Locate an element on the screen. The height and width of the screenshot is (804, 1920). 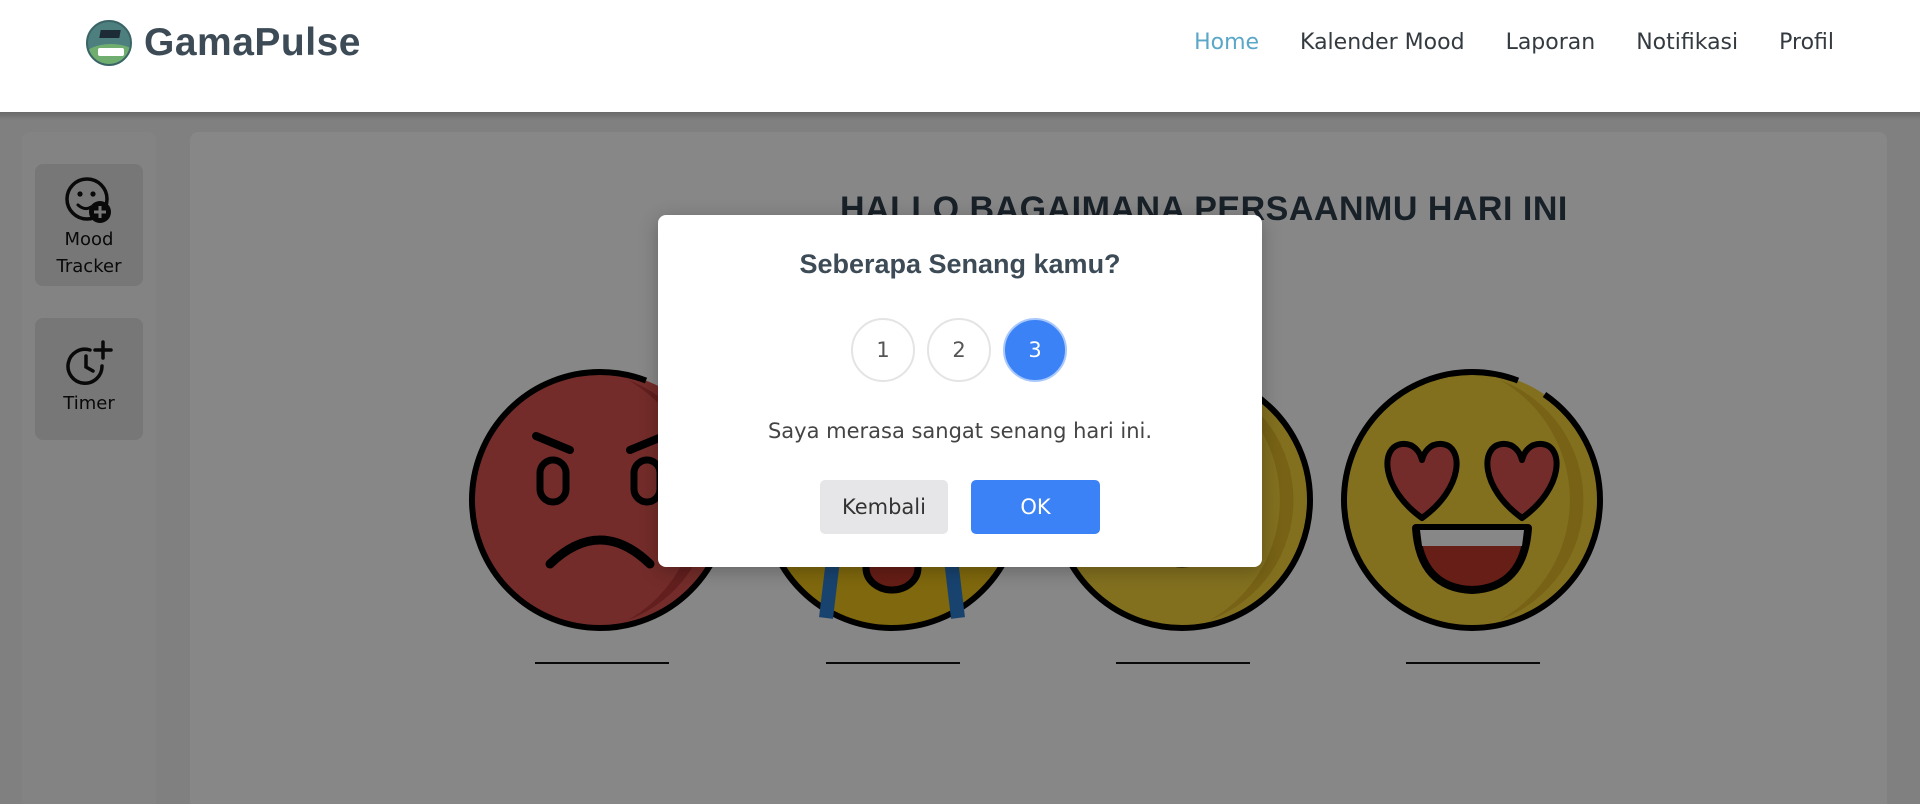
header-shadow is located at coordinates (960, 116).